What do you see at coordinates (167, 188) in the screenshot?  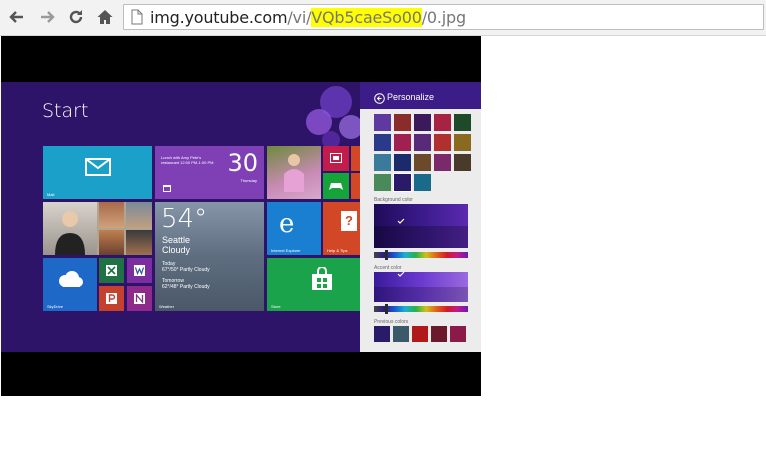 I see `calendar-icon` at bounding box center [167, 188].